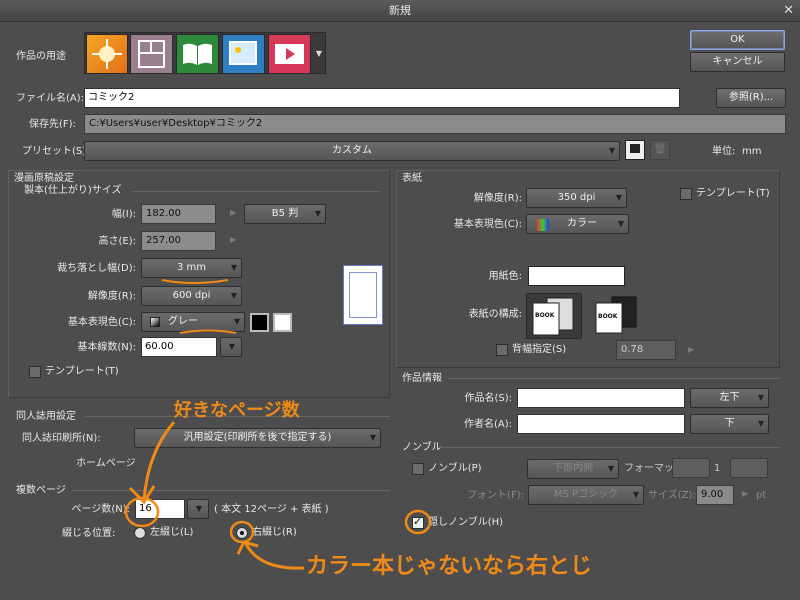  I want to click on bleed-select: 3 mm ▼, so click(191, 268).